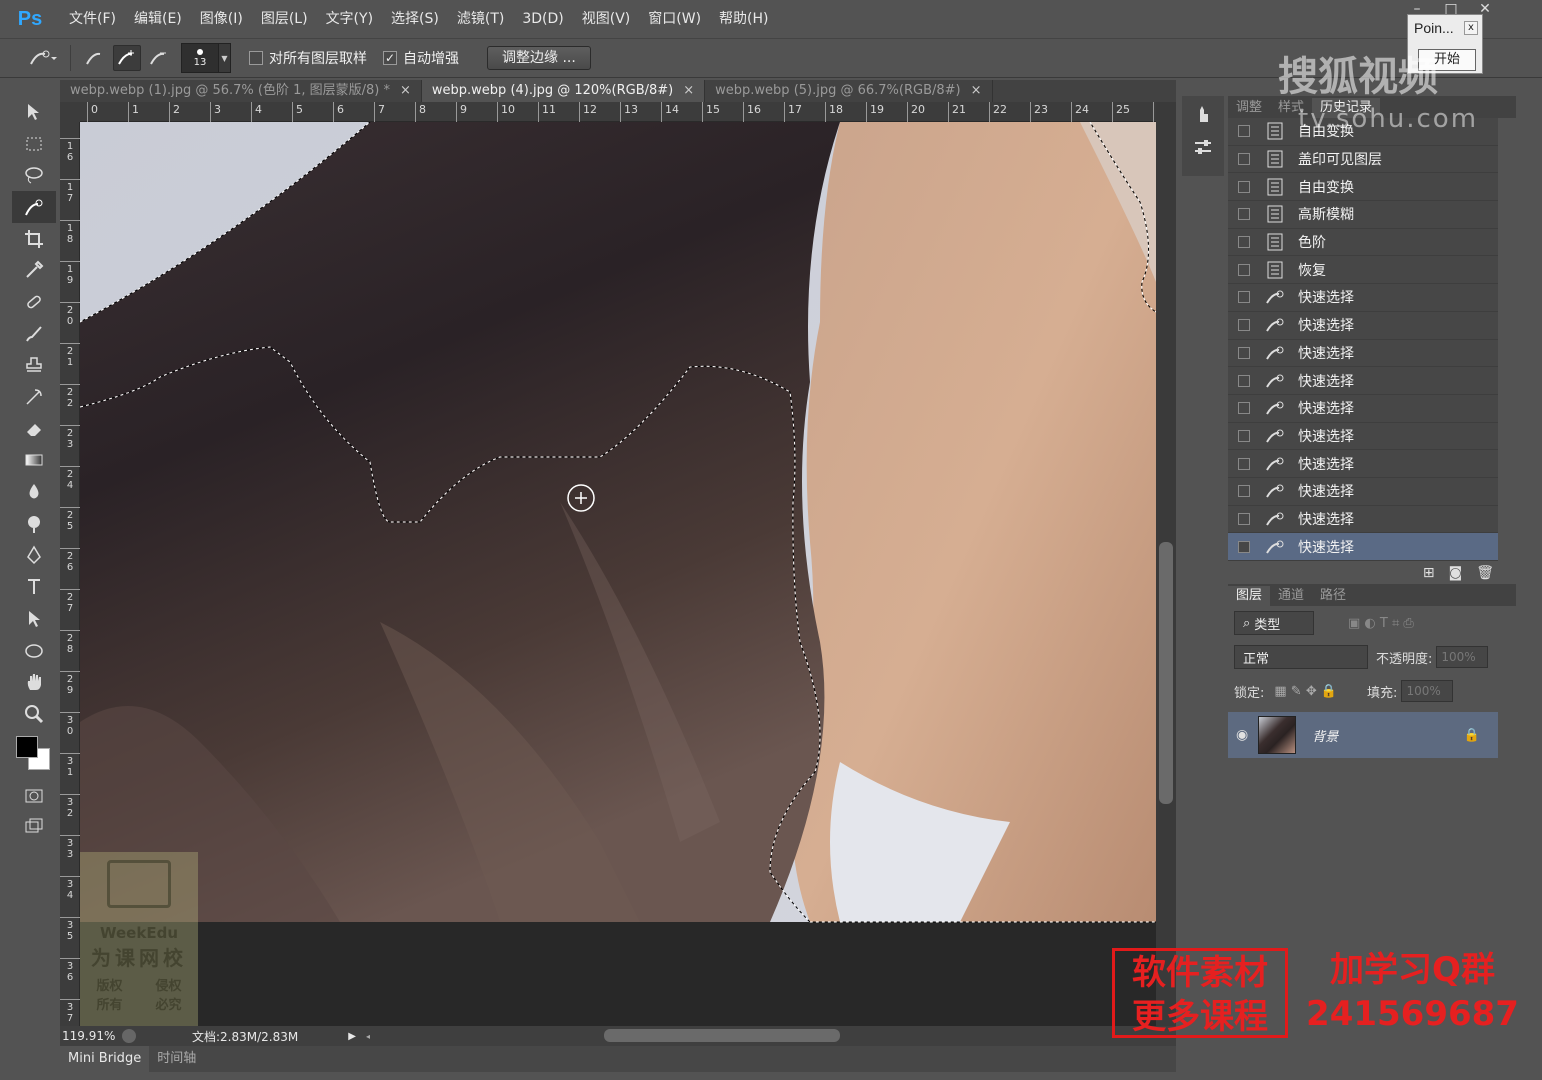 This screenshot has width=1542, height=1080. I want to click on blend-mode-select: 正常, so click(1301, 657).